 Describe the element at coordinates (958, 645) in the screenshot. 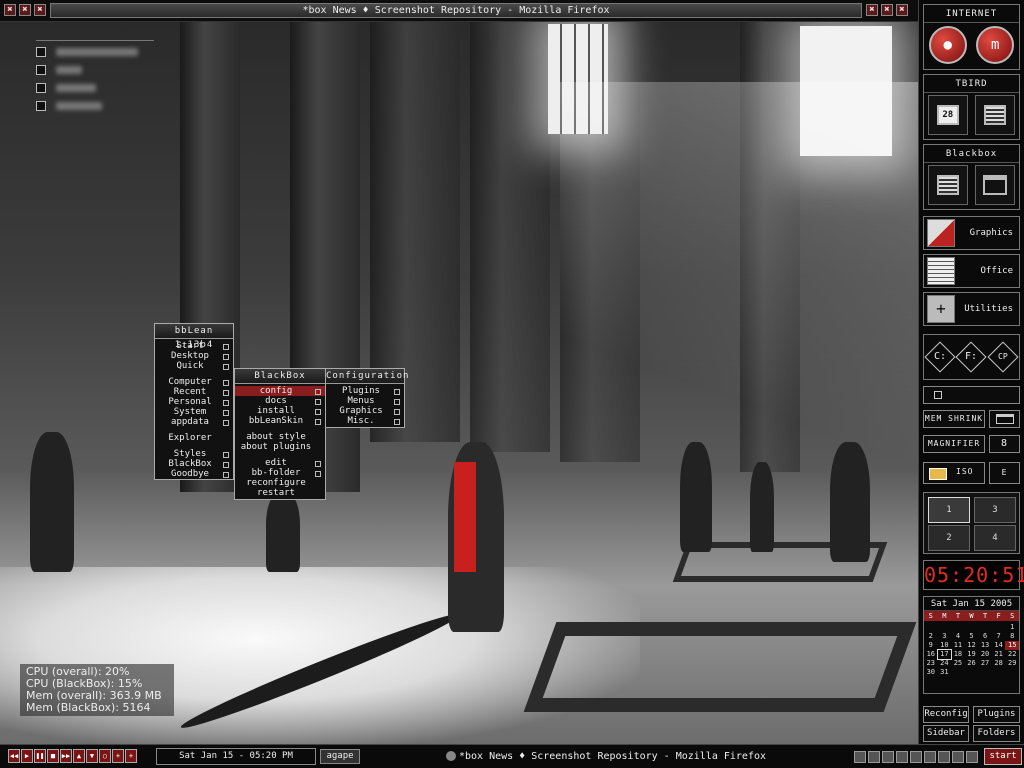

I see `calendar-day: 11` at that location.